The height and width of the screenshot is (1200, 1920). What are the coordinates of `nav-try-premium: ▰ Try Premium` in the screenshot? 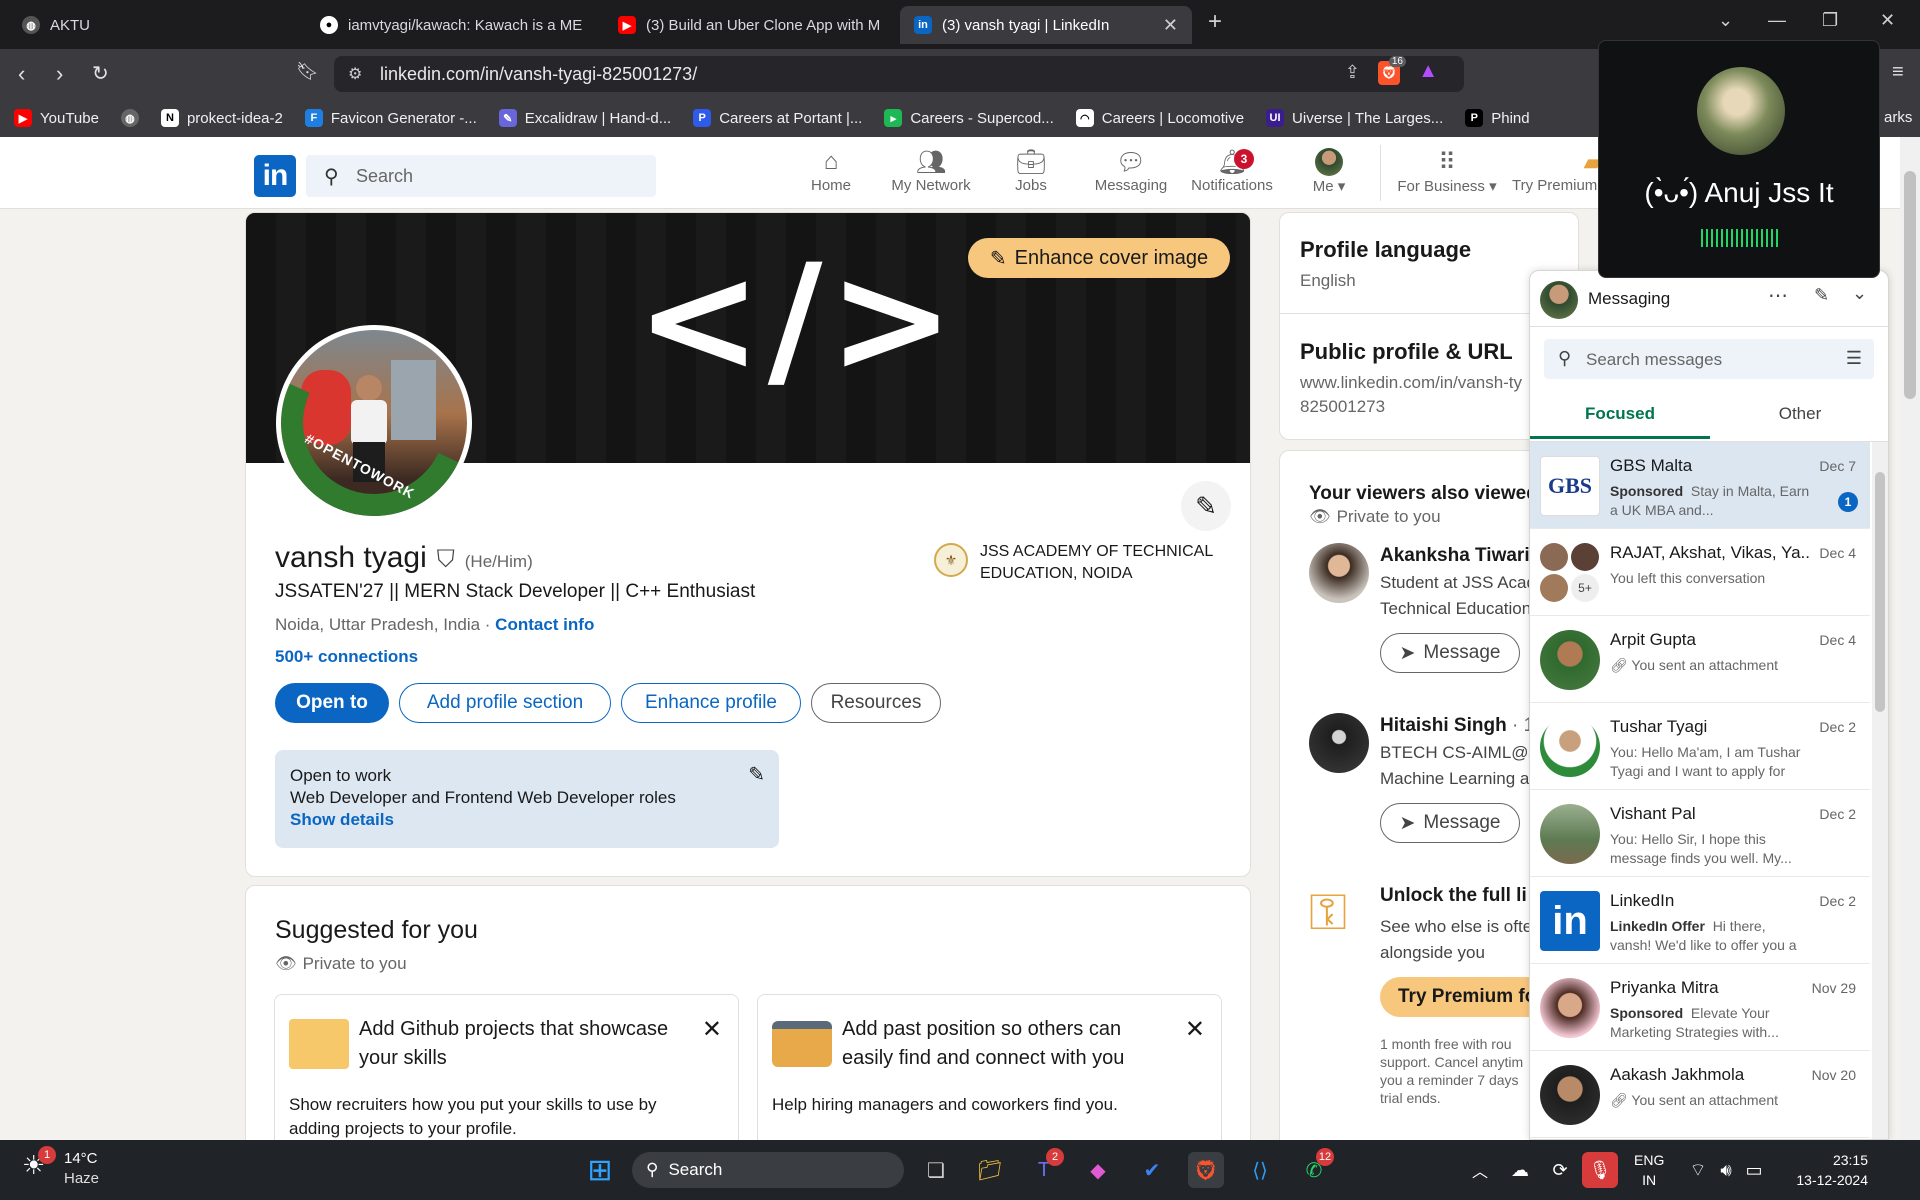 It's located at (1557, 171).